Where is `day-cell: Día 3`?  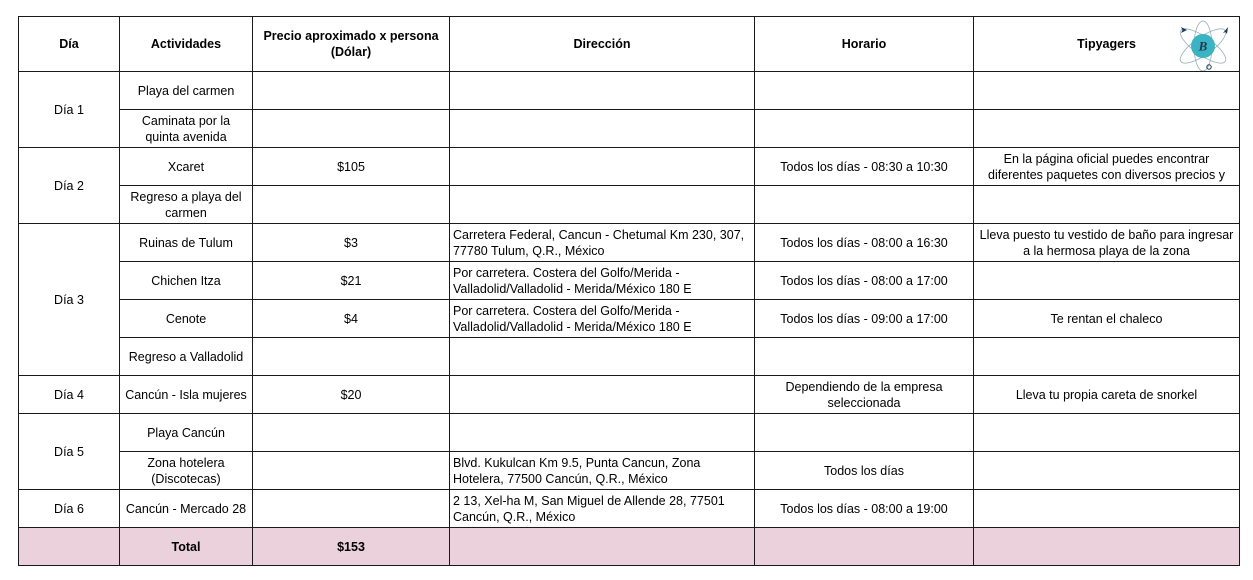 day-cell: Día 3 is located at coordinates (69, 299).